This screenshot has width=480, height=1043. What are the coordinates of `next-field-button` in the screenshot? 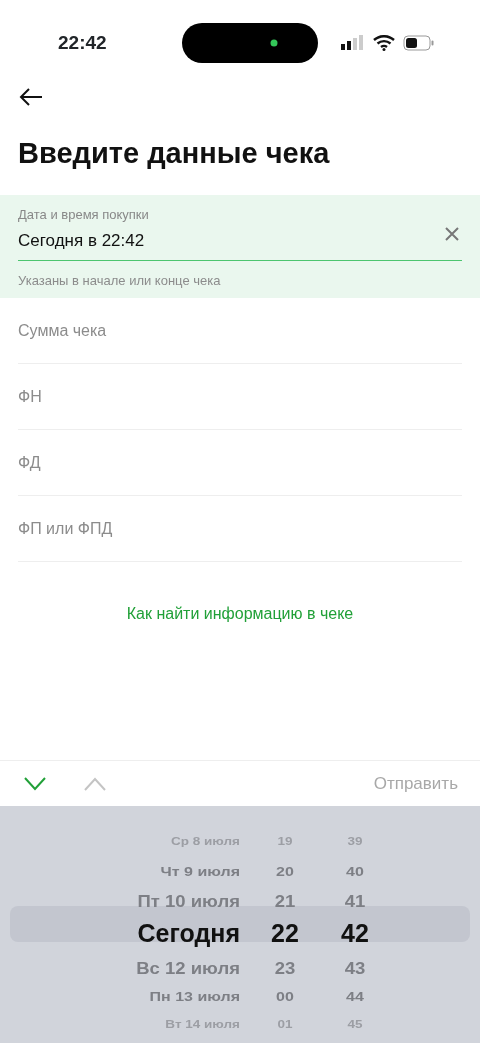 It's located at (35, 783).